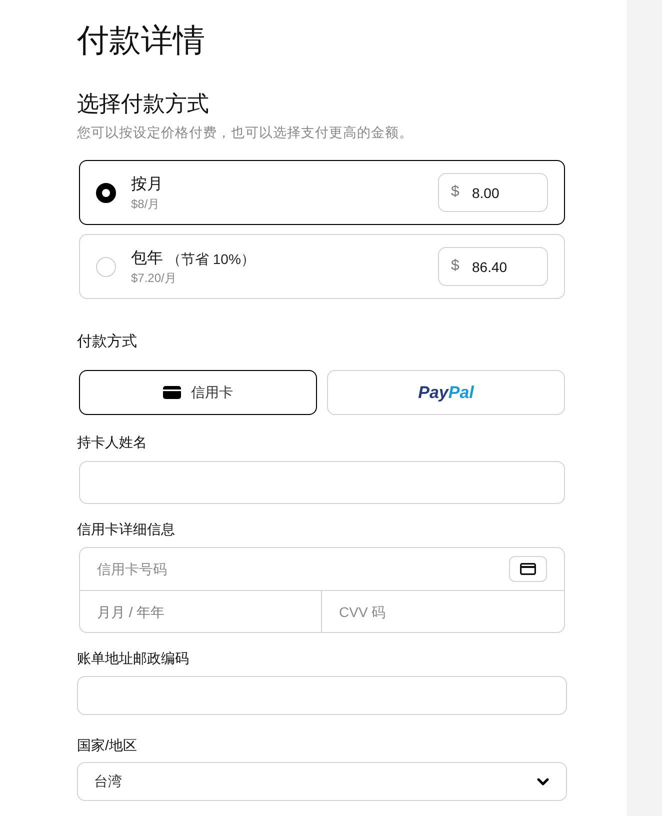  Describe the element at coordinates (443, 611) in the screenshot. I see `cvv-field: CVV 码` at that location.